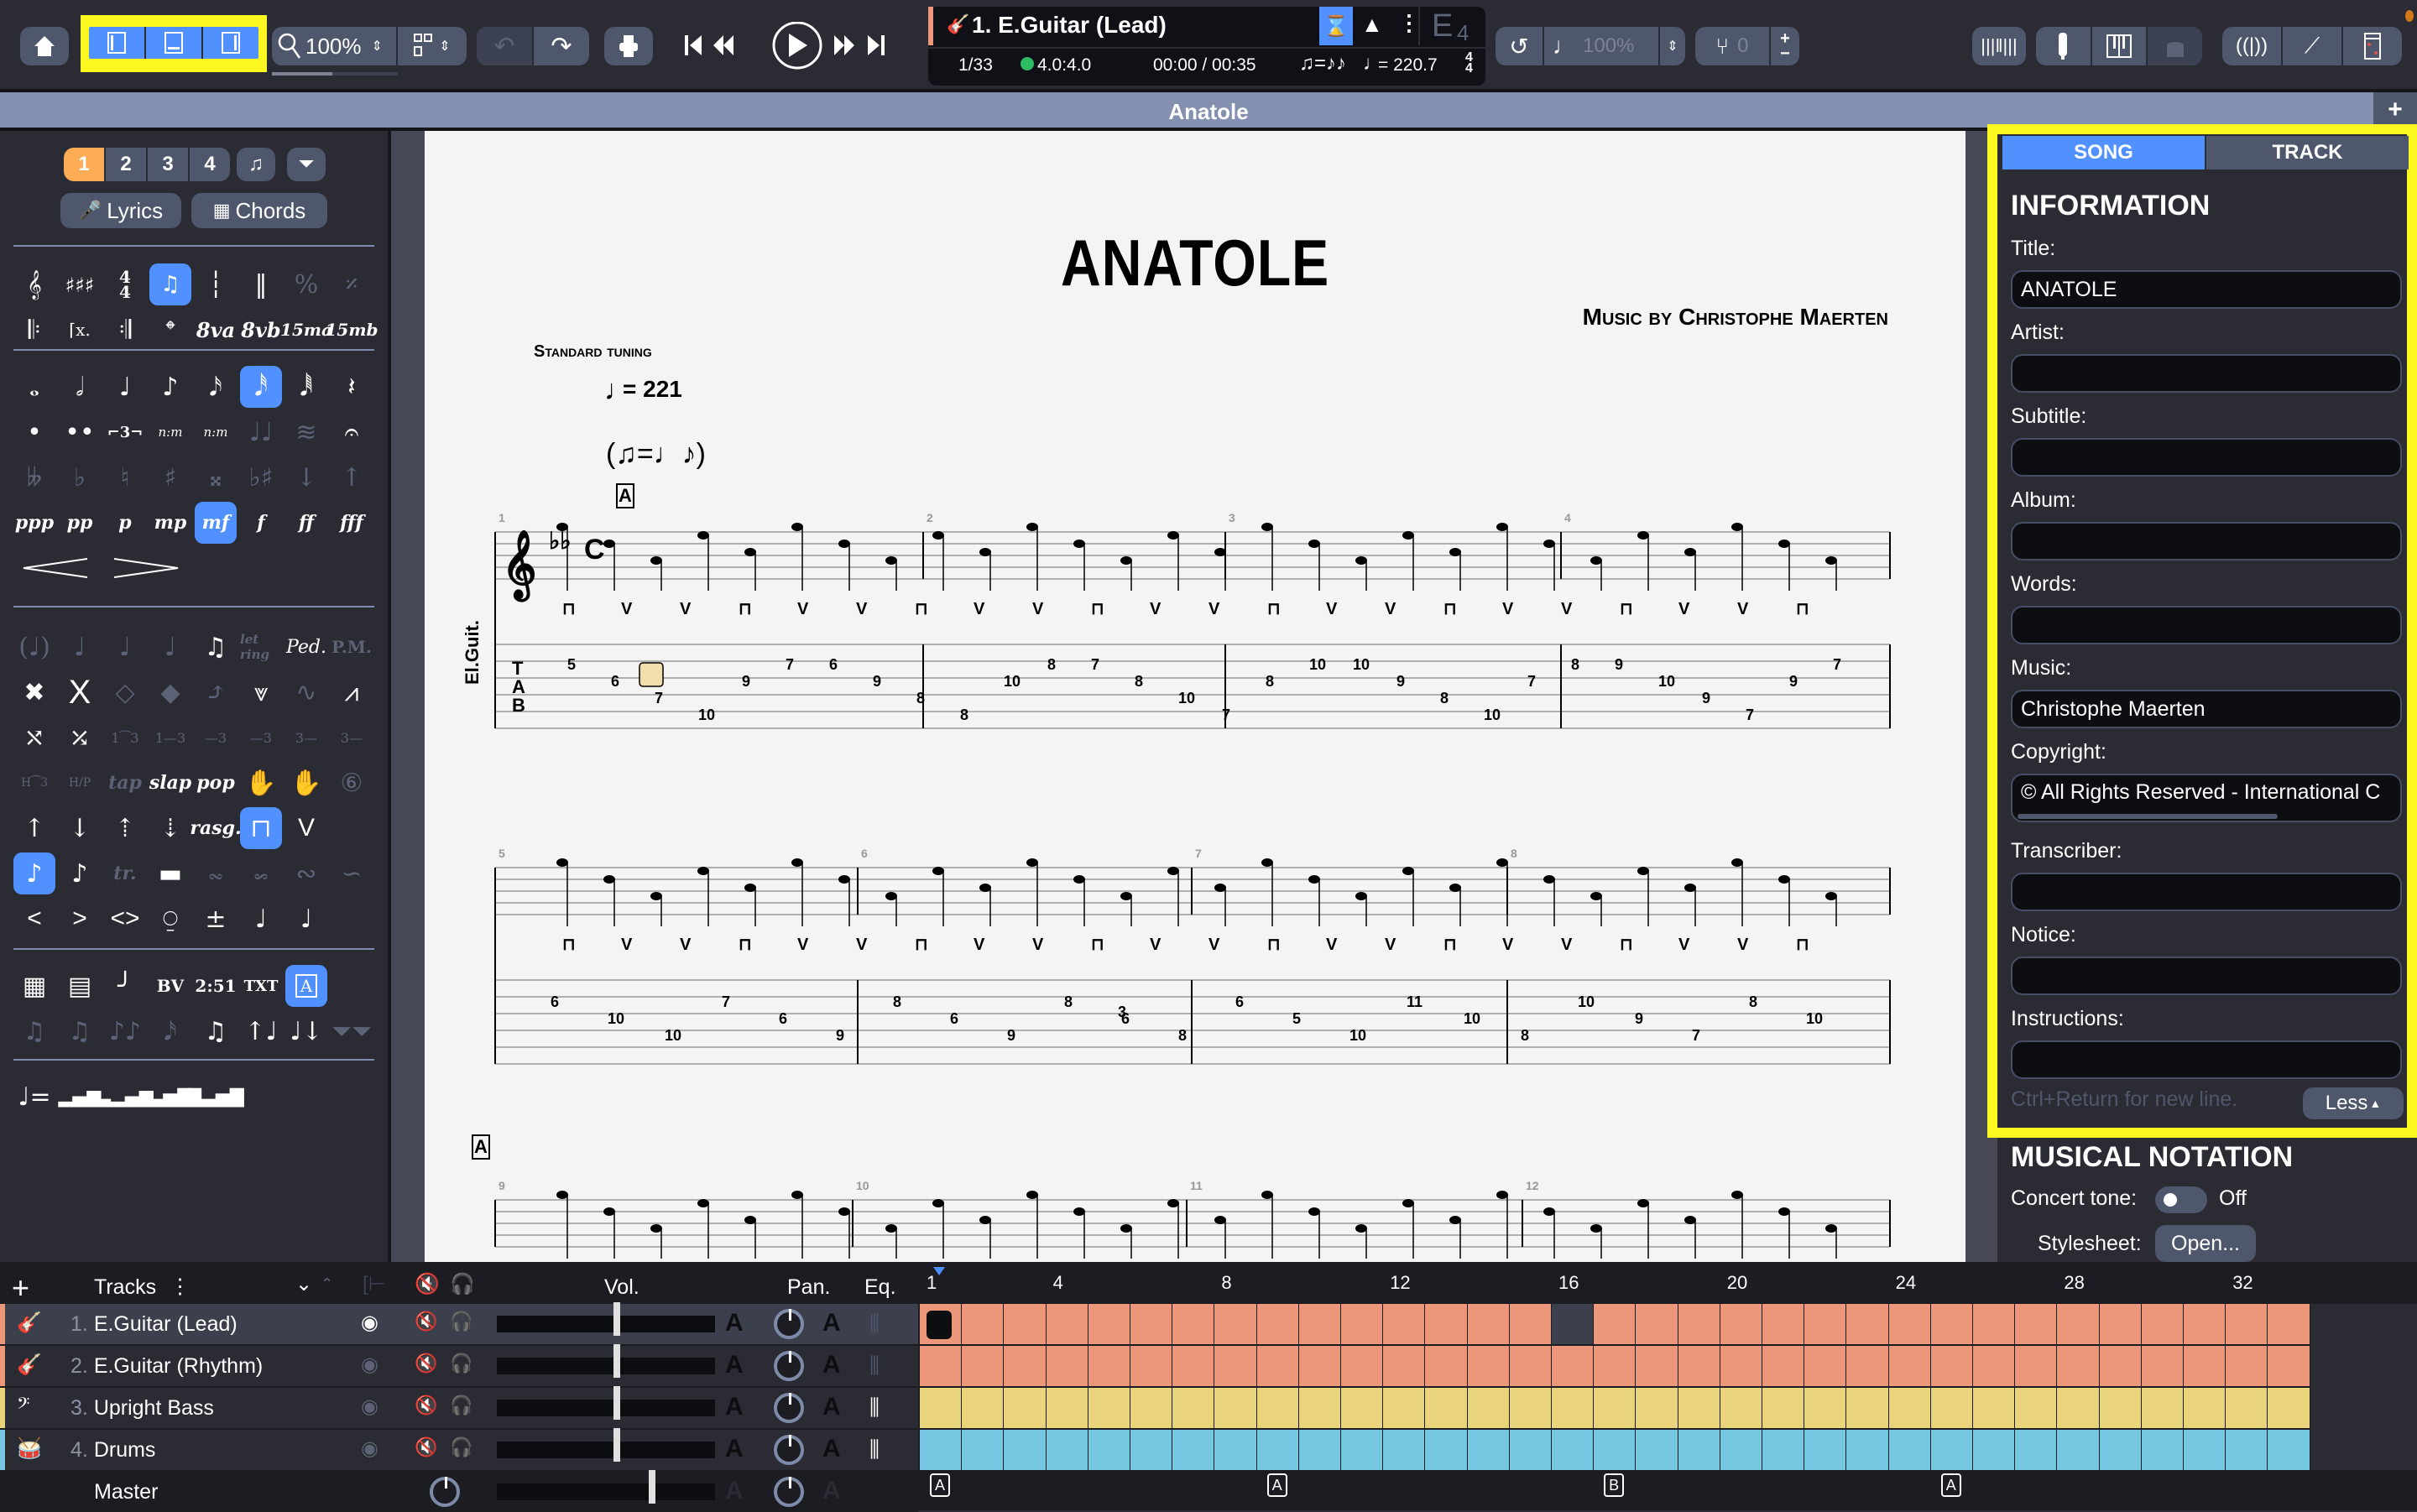 This screenshot has width=2417, height=1512. I want to click on measure-number: 7, so click(1198, 854).